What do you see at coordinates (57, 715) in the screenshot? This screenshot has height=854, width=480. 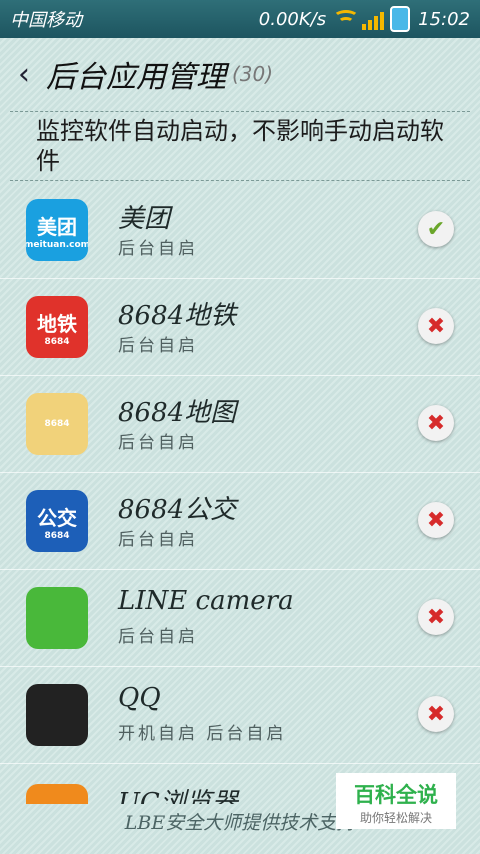 I see `qq-icon` at bounding box center [57, 715].